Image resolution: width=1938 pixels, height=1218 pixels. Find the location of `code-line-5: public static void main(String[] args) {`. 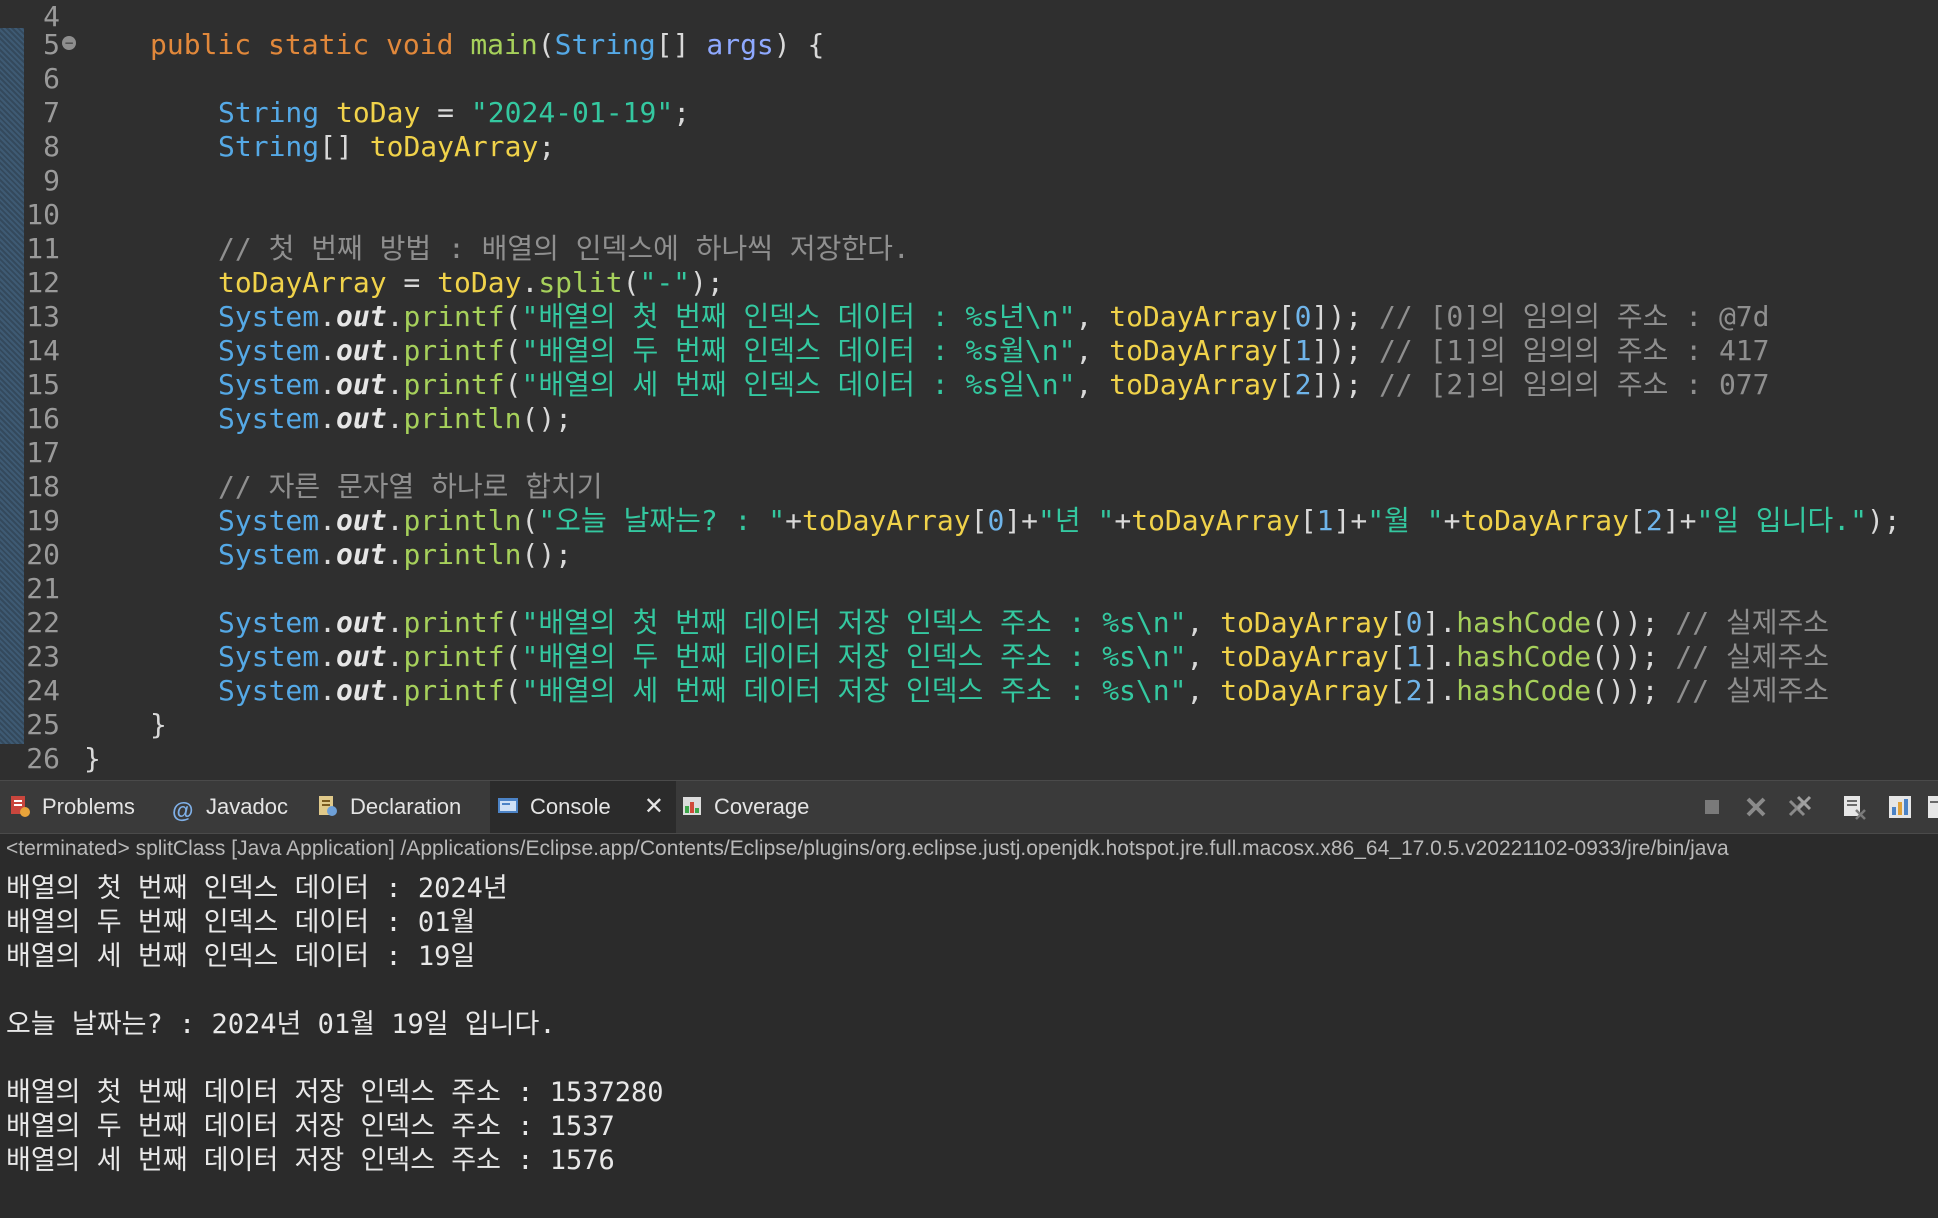

code-line-5: public static void main(String[] args) { is located at coordinates (487, 45).